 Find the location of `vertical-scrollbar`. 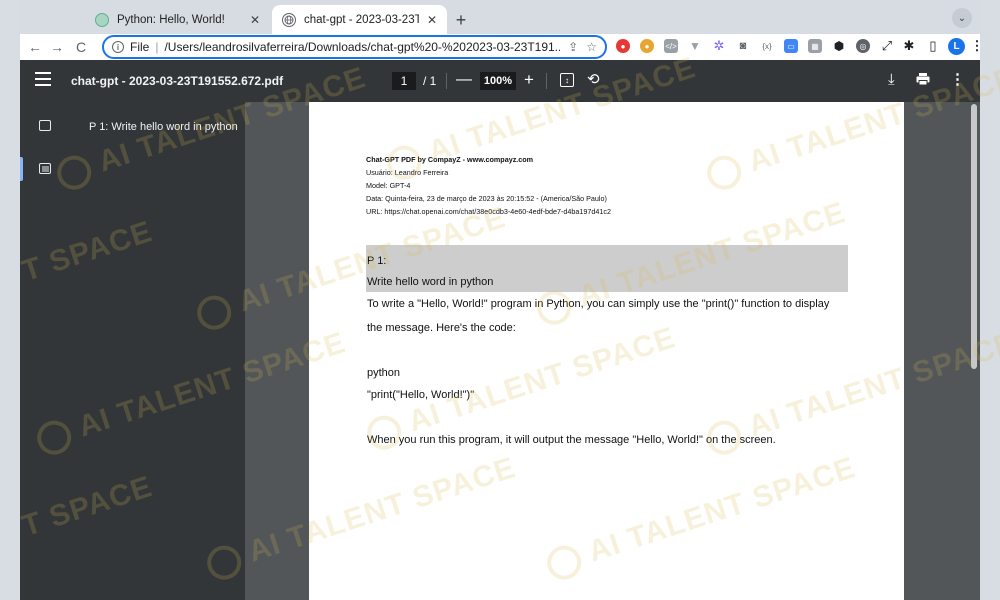

vertical-scrollbar is located at coordinates (973, 351).